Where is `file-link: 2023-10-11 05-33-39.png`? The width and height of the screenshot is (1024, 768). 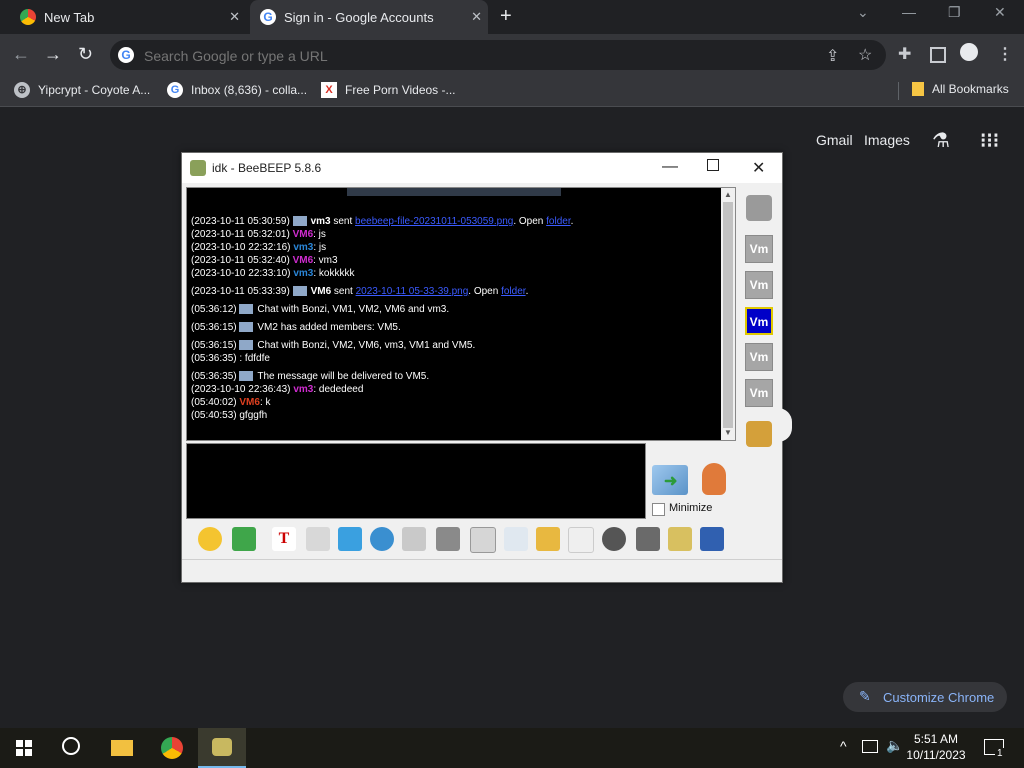 file-link: 2023-10-11 05-33-39.png is located at coordinates (412, 291).